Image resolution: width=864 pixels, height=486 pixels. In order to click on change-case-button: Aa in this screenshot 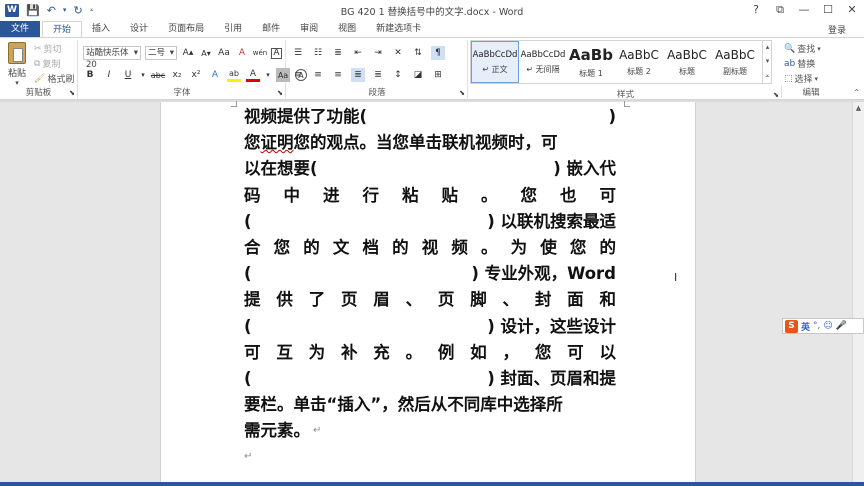, I will do `click(224, 53)`.